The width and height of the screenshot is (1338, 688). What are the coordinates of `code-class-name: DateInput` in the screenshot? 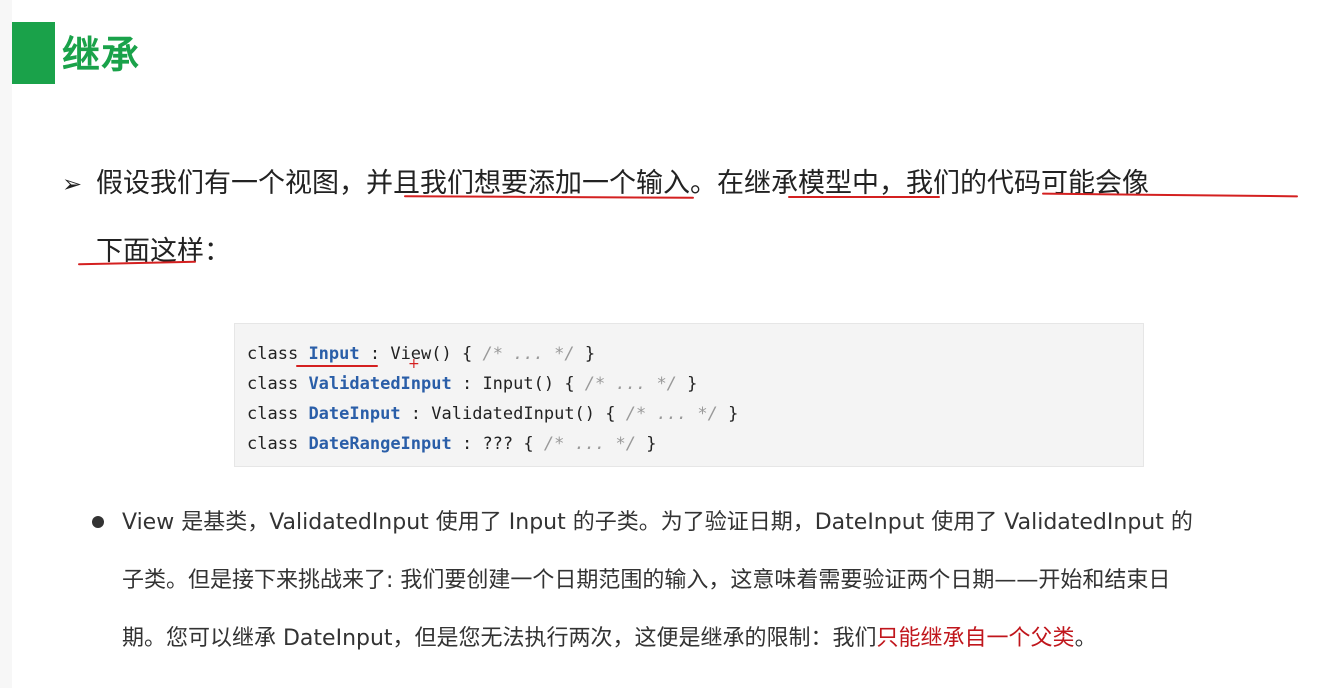 It's located at (354, 414).